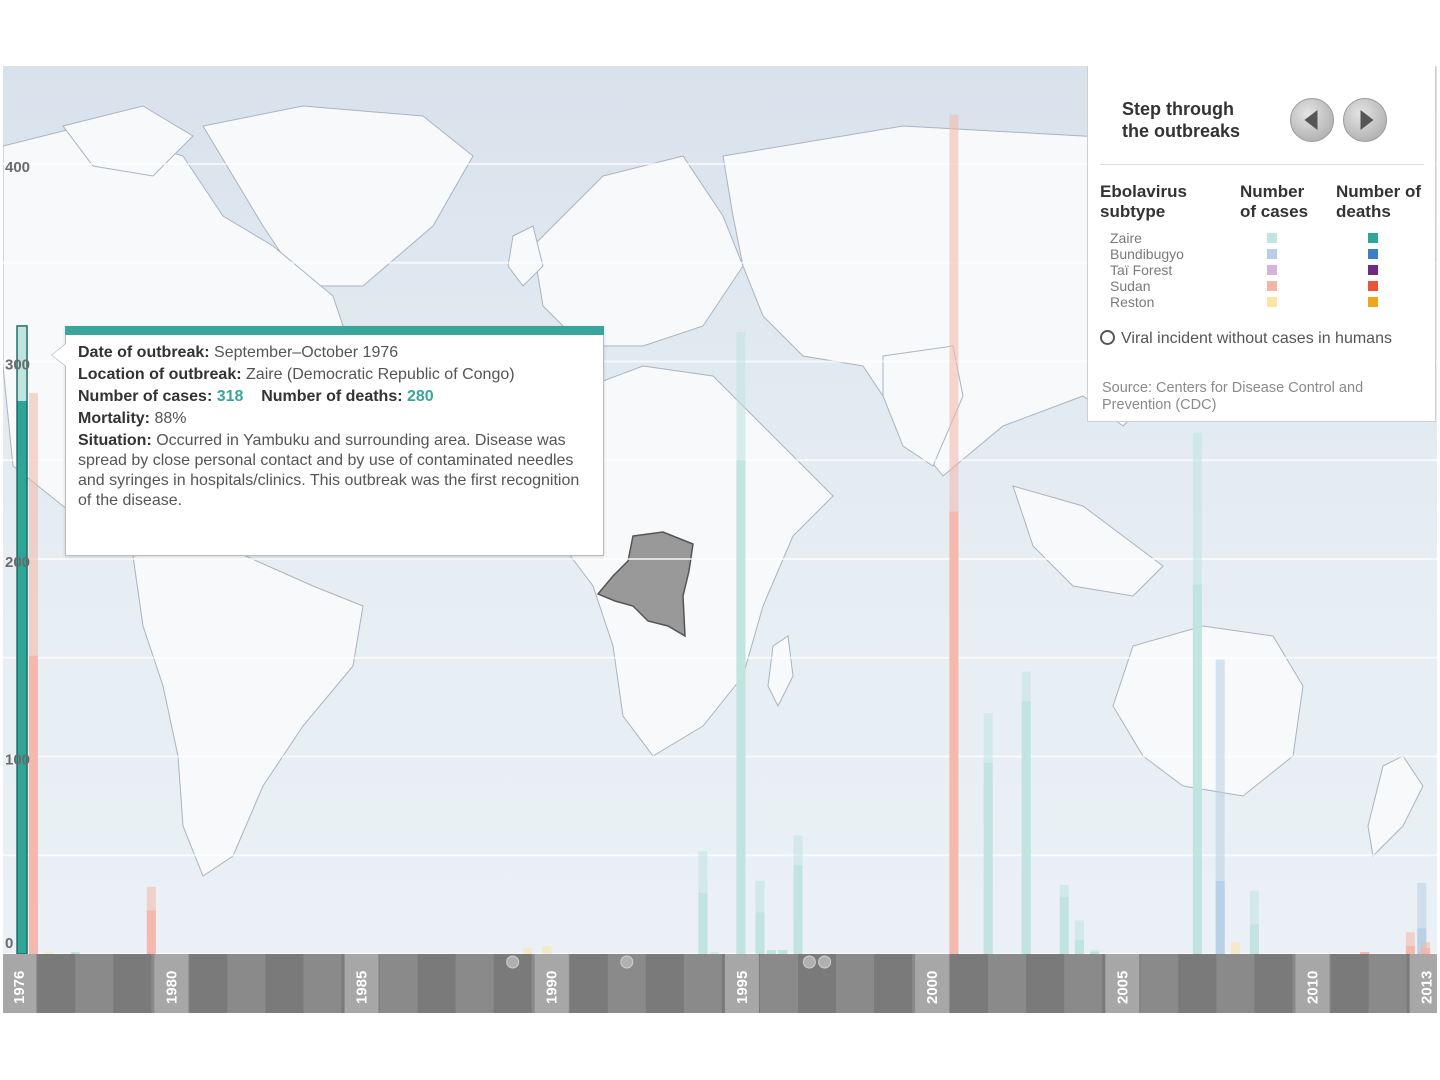 The height and width of the screenshot is (1080, 1440). I want to click on arrow-left-icon, so click(1311, 120).